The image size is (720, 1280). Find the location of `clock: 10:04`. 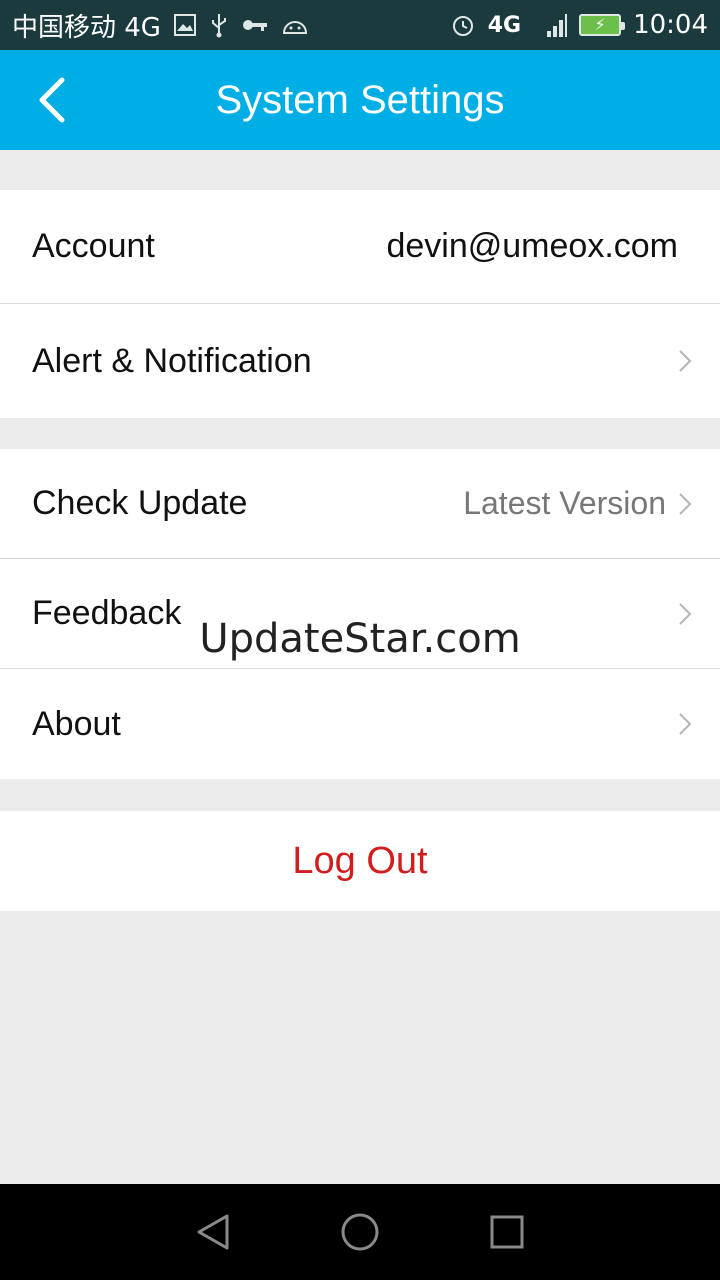

clock: 10:04 is located at coordinates (670, 25).